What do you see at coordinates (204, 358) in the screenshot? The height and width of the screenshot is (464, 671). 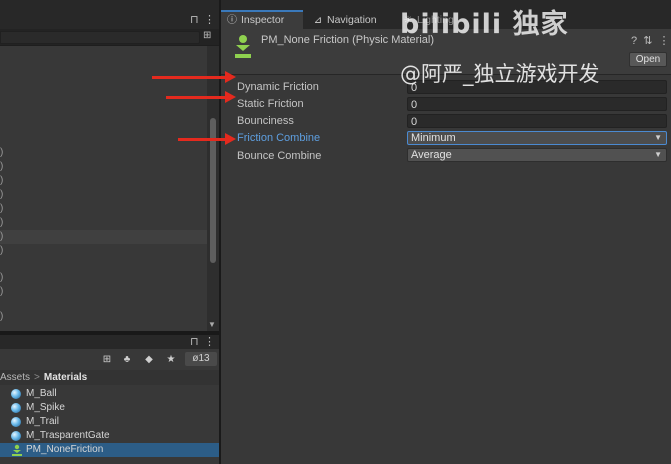 I see `hidden-count: 13` at bounding box center [204, 358].